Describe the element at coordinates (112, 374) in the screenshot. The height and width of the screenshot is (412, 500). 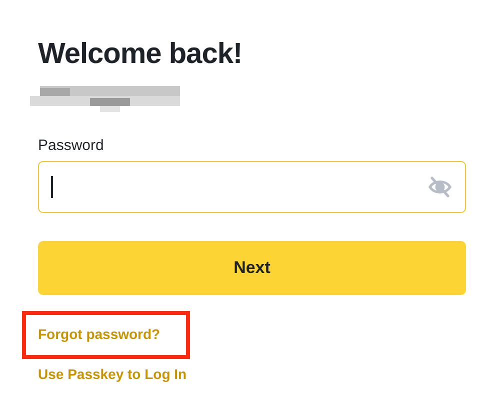
I see `text-link: Use Passkey to Log In` at that location.